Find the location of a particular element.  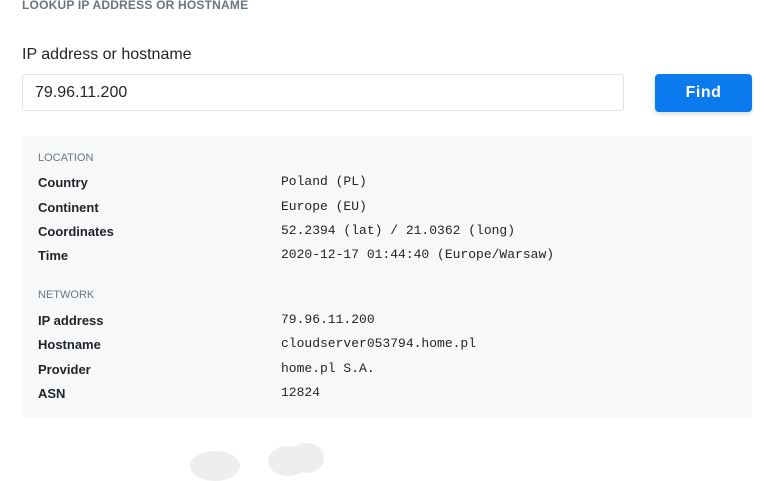

location-row-time: Time 2020-12-17 01:44:40 (Europe/Warsaw) is located at coordinates (388, 257).